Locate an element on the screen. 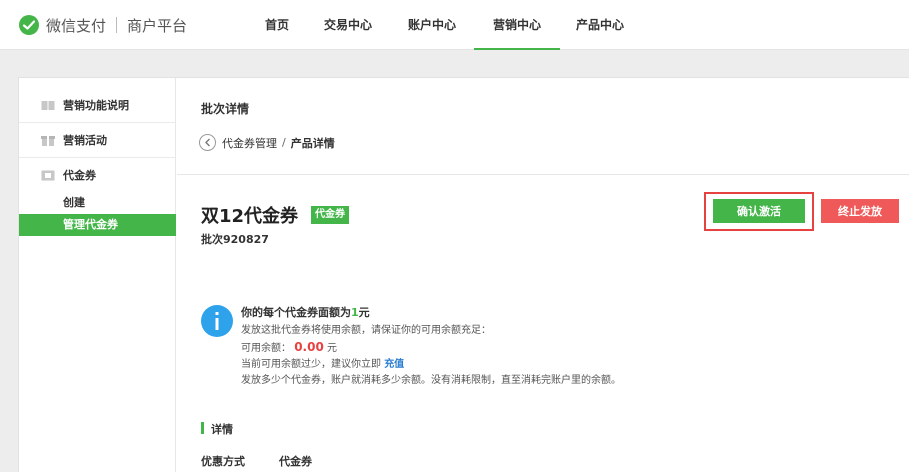  notice-face-value: 你的每个代金券面额为1元 is located at coordinates (431, 313).